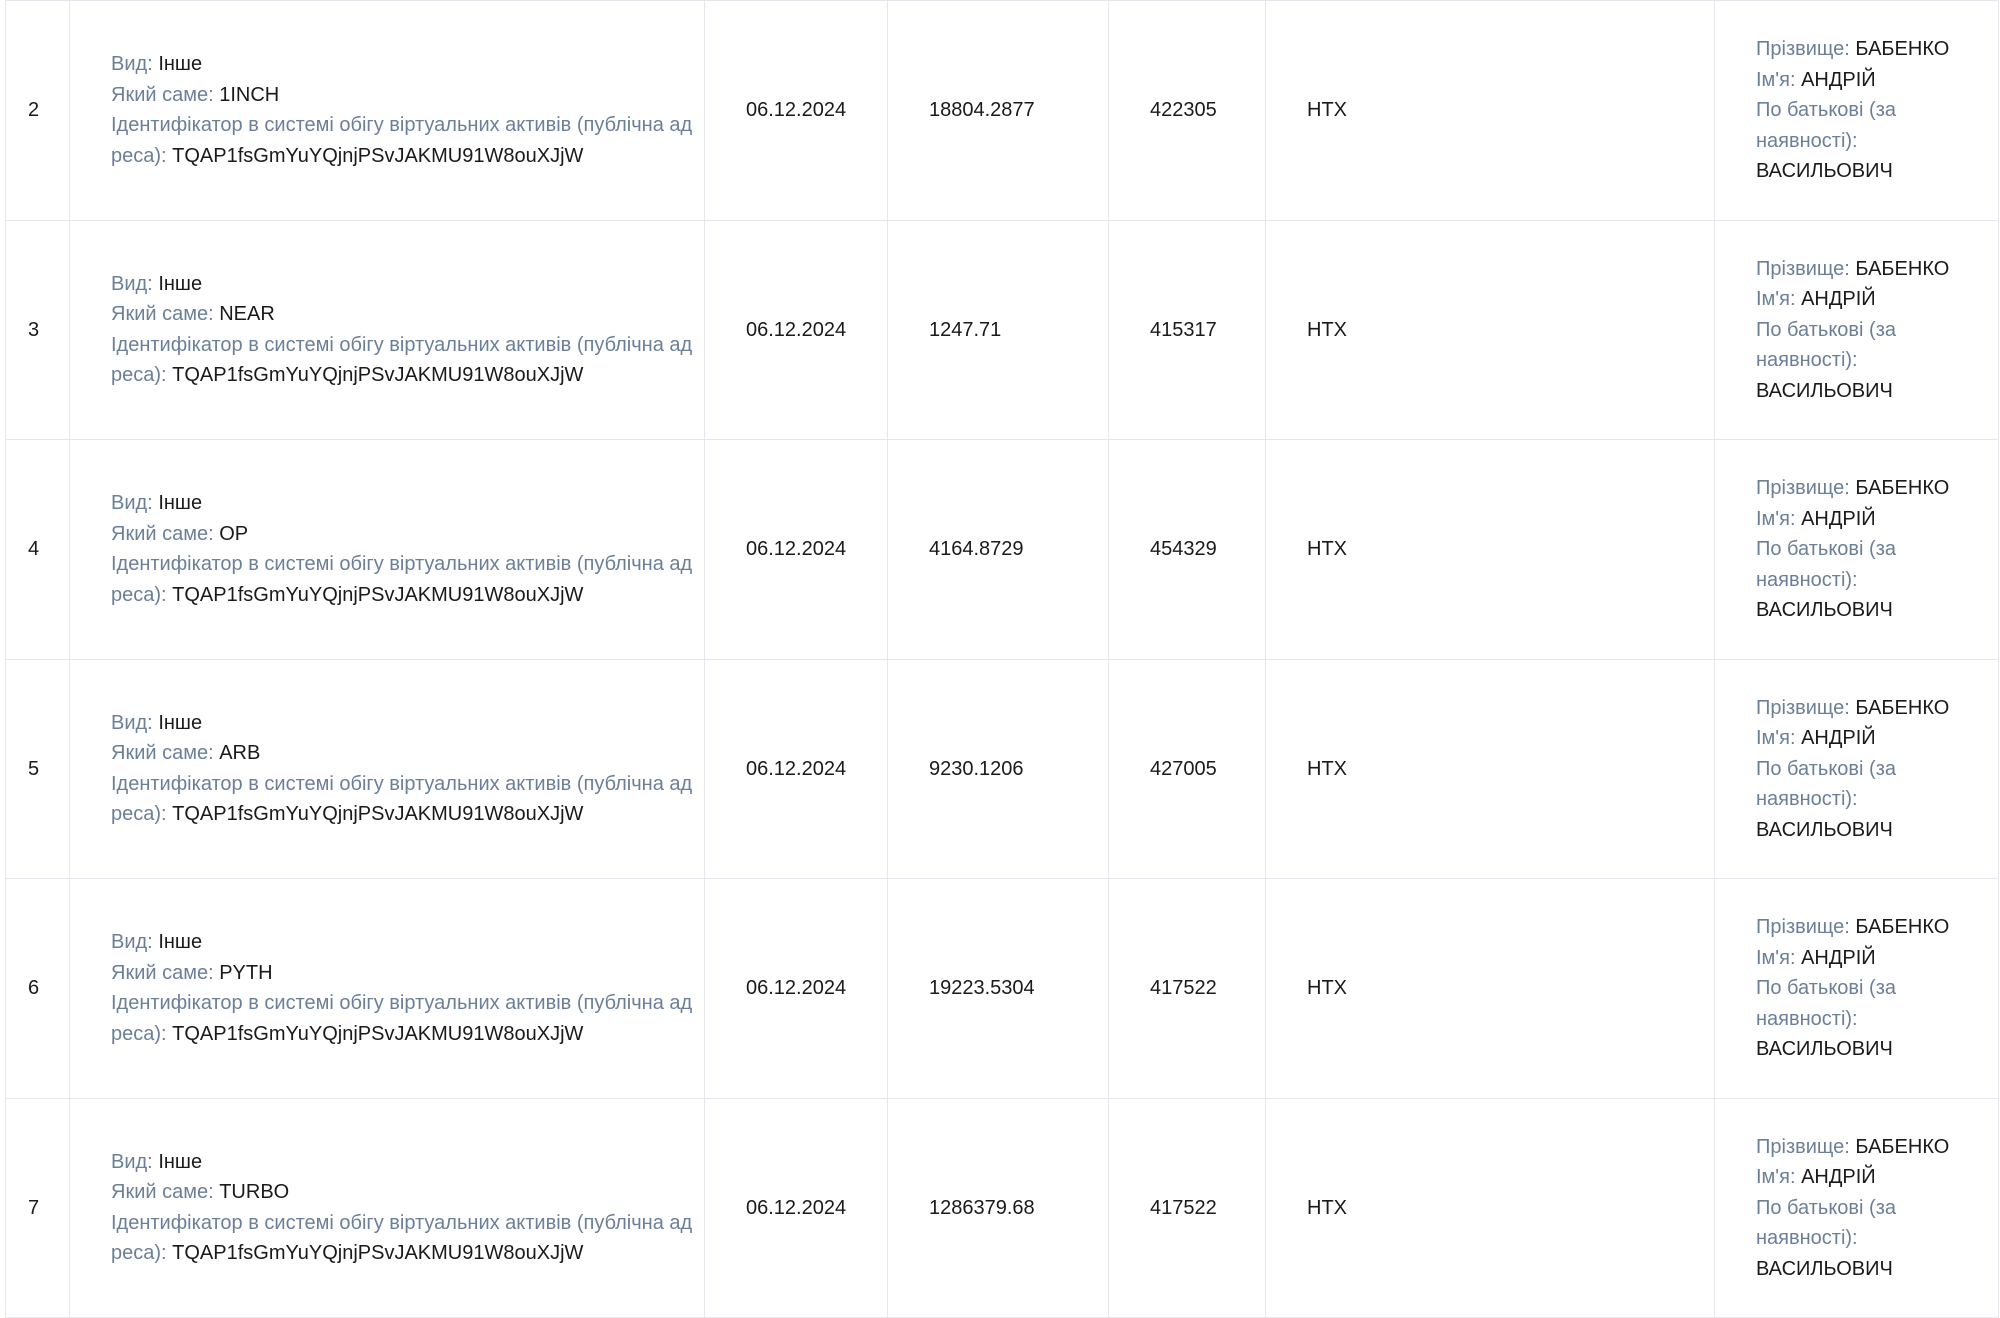  What do you see at coordinates (1187, 768) in the screenshot?
I see `asset-cost: 427005` at bounding box center [1187, 768].